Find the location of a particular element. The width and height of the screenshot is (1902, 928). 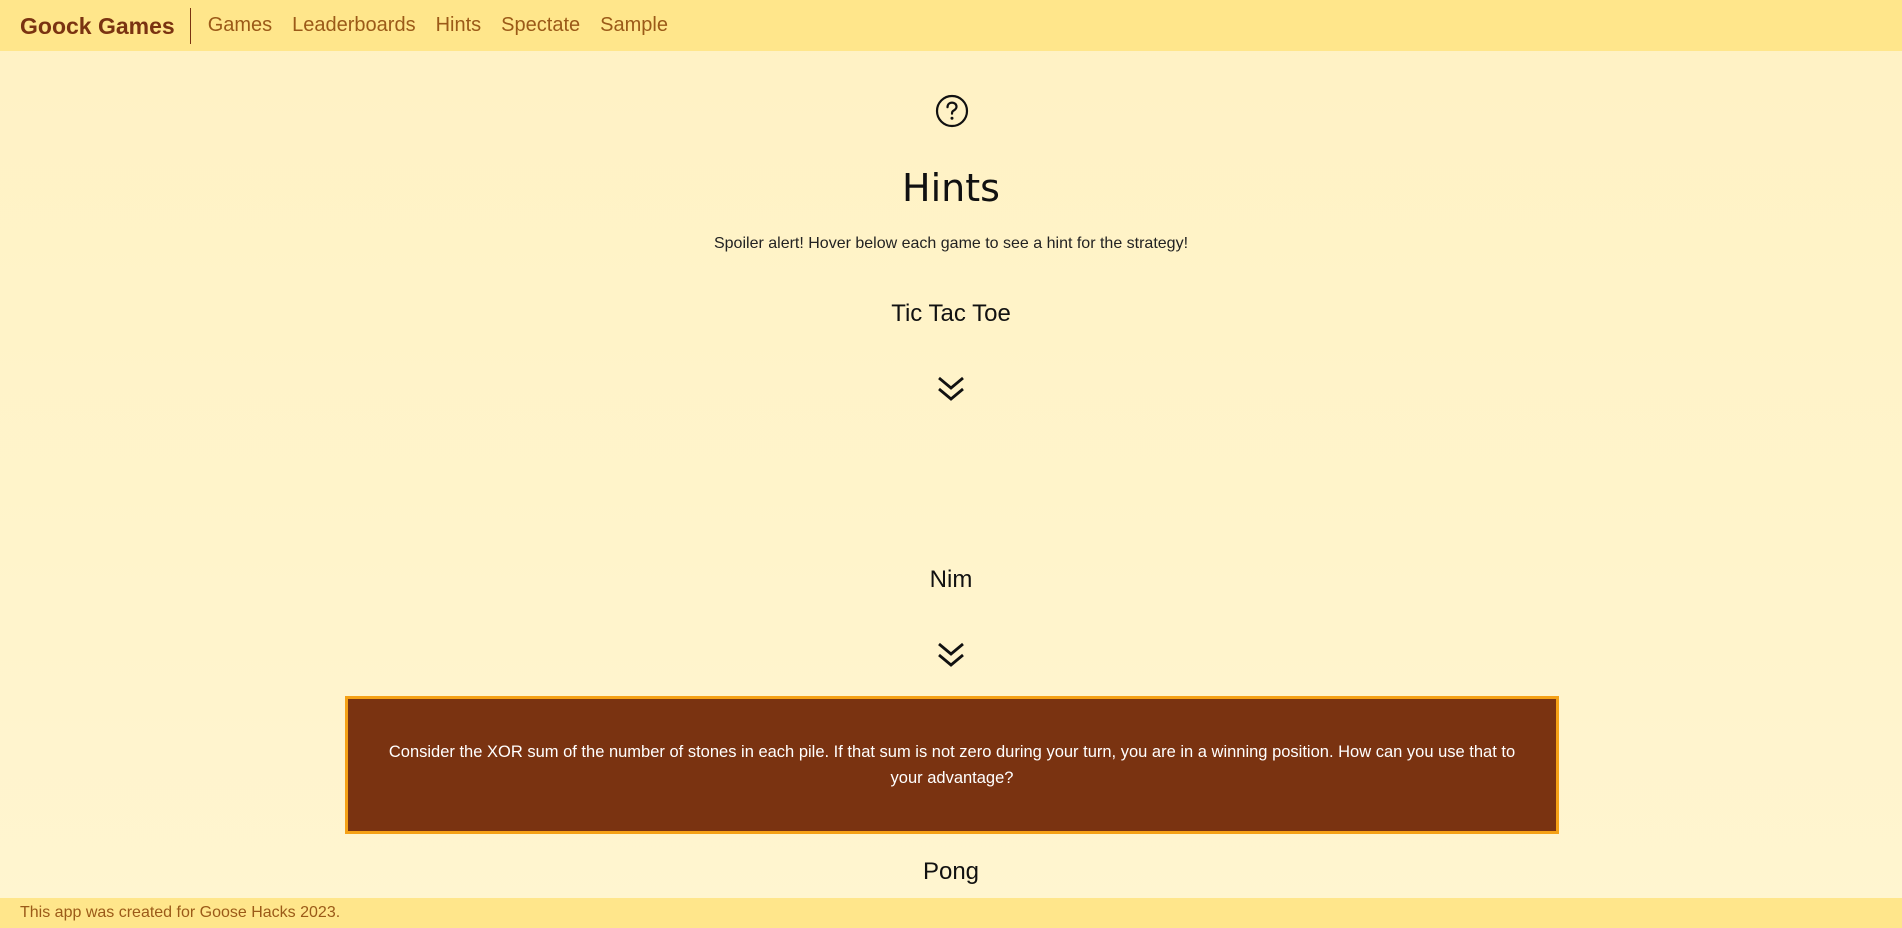

page-title: Hints is located at coordinates (951, 188).